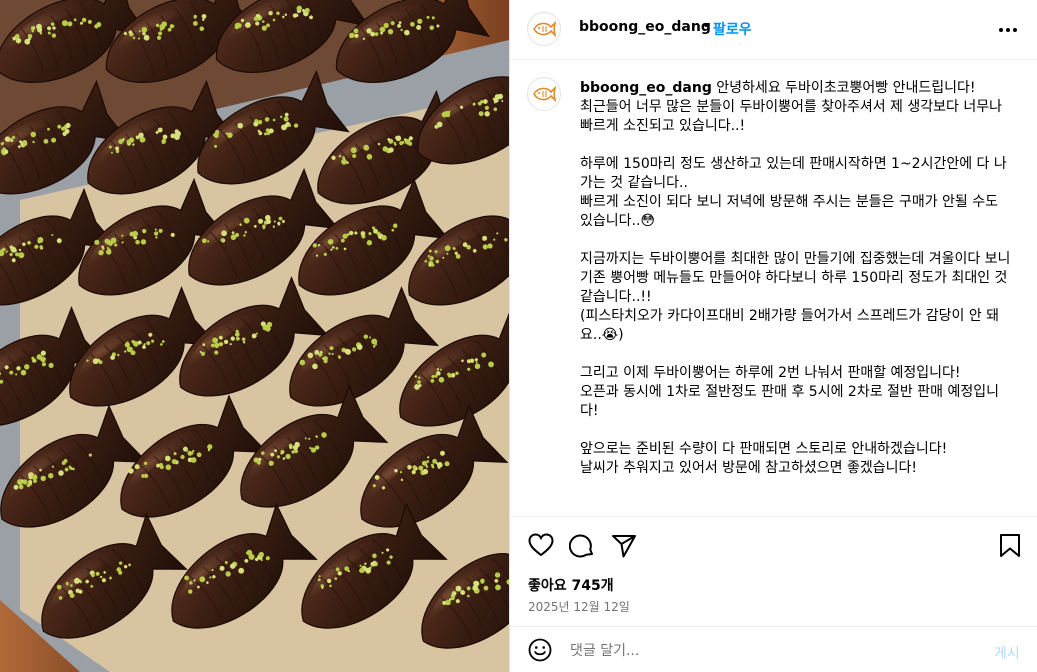 This screenshot has height=672, width=1037. I want to click on profile-avatar, so click(544, 29).